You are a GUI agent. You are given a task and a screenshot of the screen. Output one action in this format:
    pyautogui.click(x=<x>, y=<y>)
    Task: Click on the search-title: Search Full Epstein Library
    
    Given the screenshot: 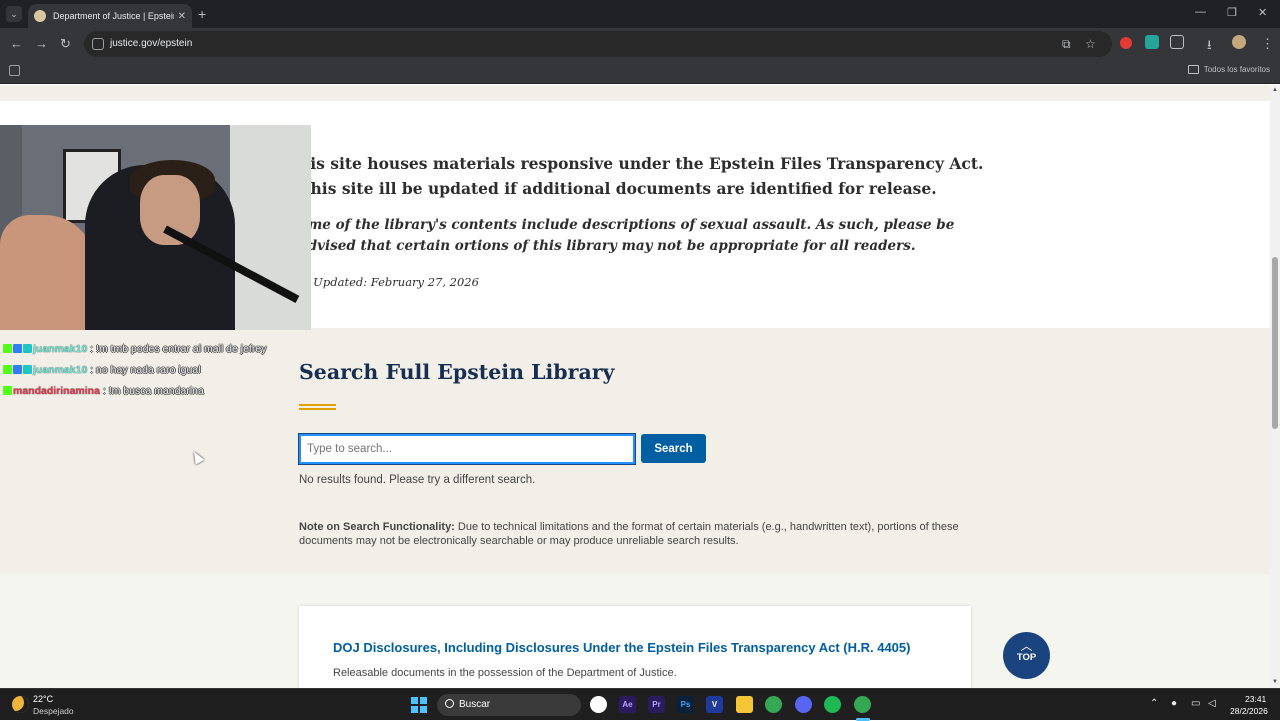 What is the action you would take?
    pyautogui.click(x=457, y=372)
    